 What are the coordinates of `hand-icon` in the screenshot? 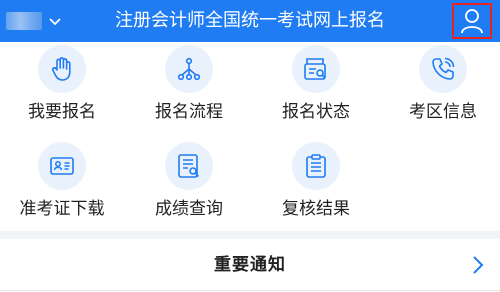 It's located at (61, 69).